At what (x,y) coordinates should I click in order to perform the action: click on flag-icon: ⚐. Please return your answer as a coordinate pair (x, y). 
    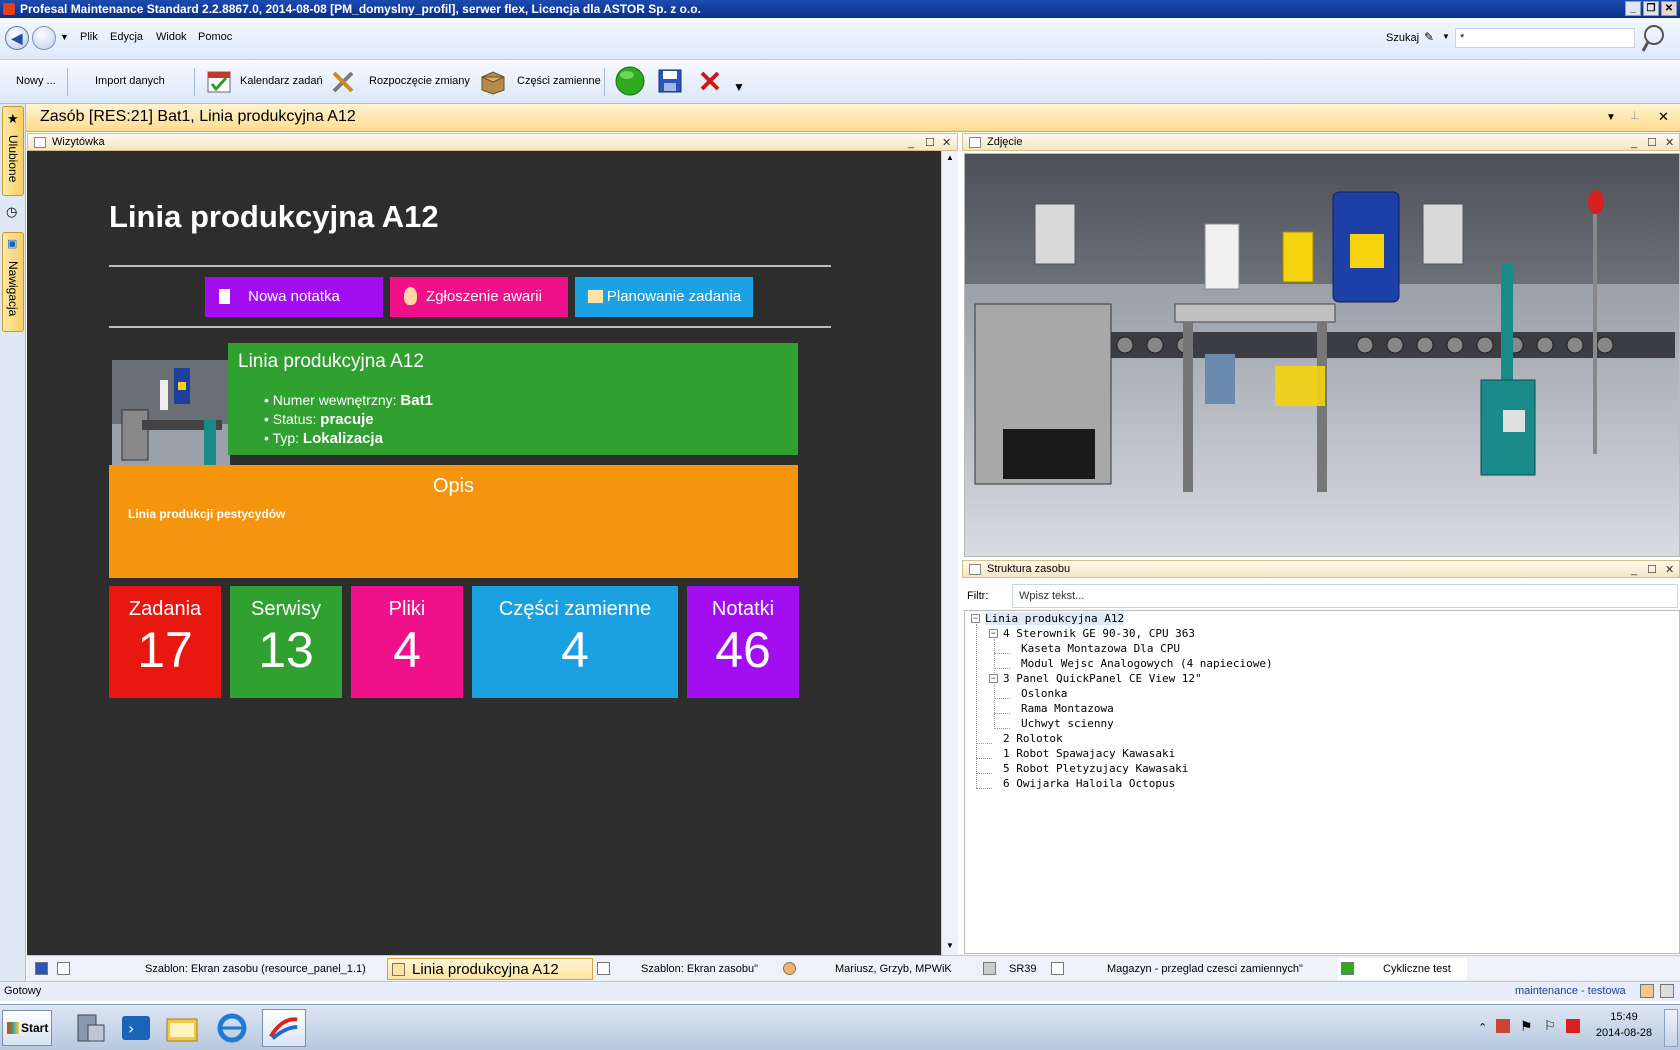
    Looking at the image, I should click on (1550, 1026).